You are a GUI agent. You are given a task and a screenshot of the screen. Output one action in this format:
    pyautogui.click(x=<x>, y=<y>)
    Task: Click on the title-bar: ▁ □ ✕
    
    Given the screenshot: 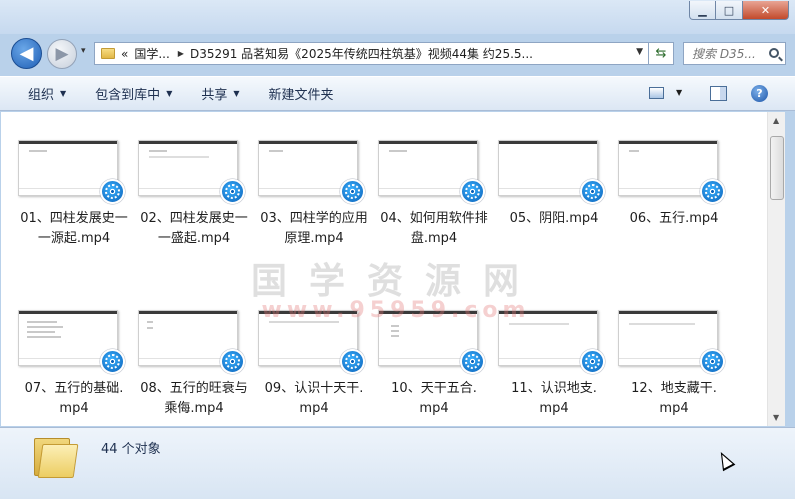 What is the action you would take?
    pyautogui.click(x=397, y=17)
    